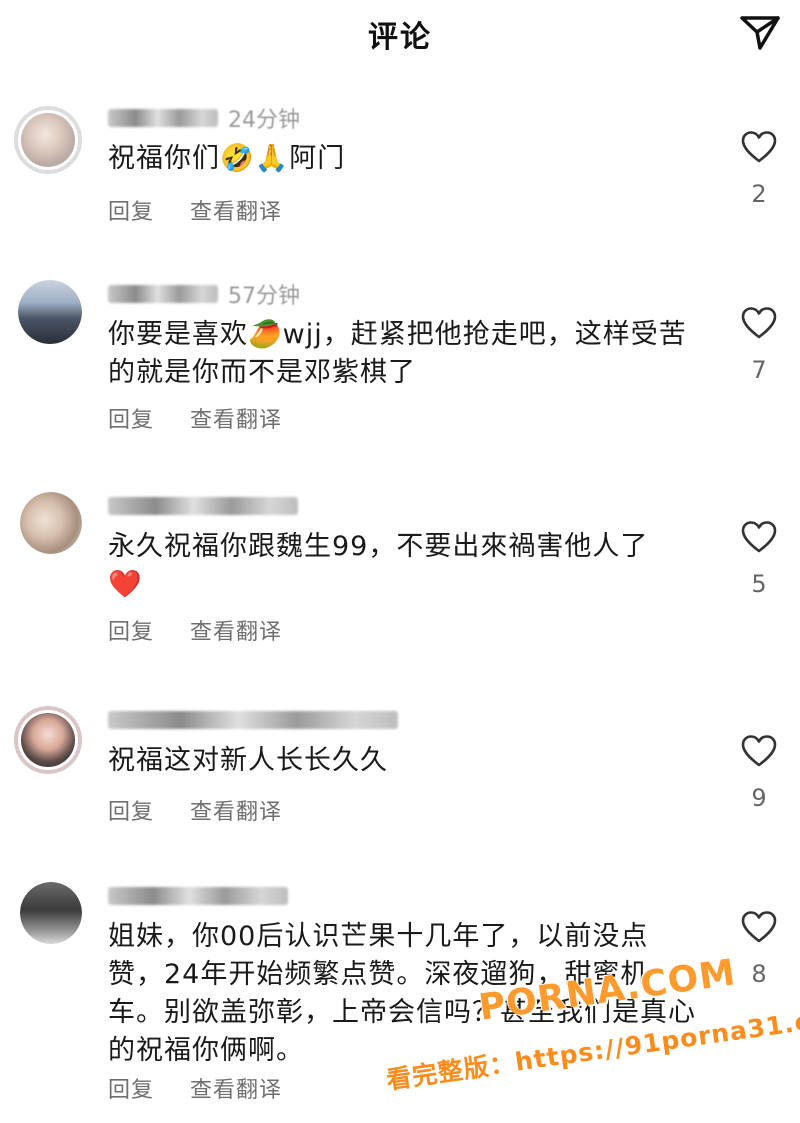  I want to click on like-count: 8, so click(759, 974).